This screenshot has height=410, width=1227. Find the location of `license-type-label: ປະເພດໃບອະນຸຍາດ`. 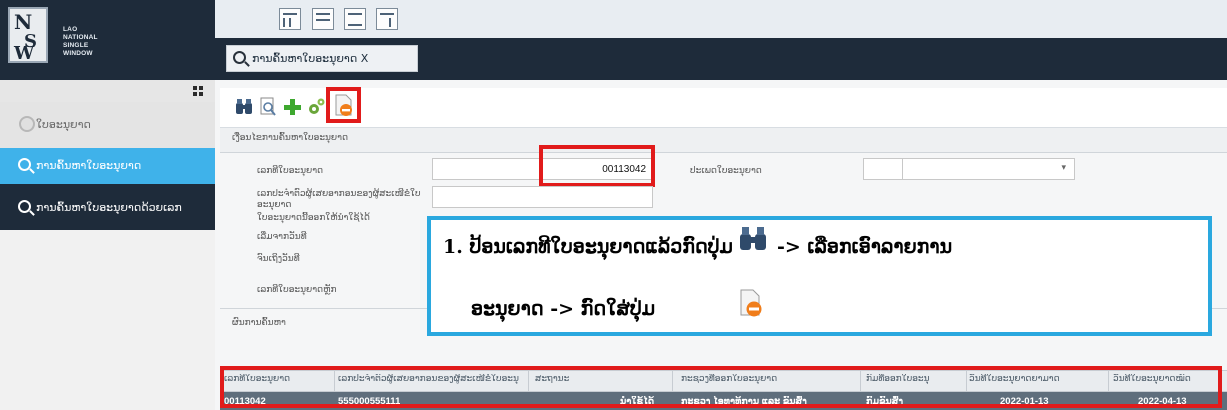

license-type-label: ປະເພດໃບອະນຸຍາດ is located at coordinates (726, 171).